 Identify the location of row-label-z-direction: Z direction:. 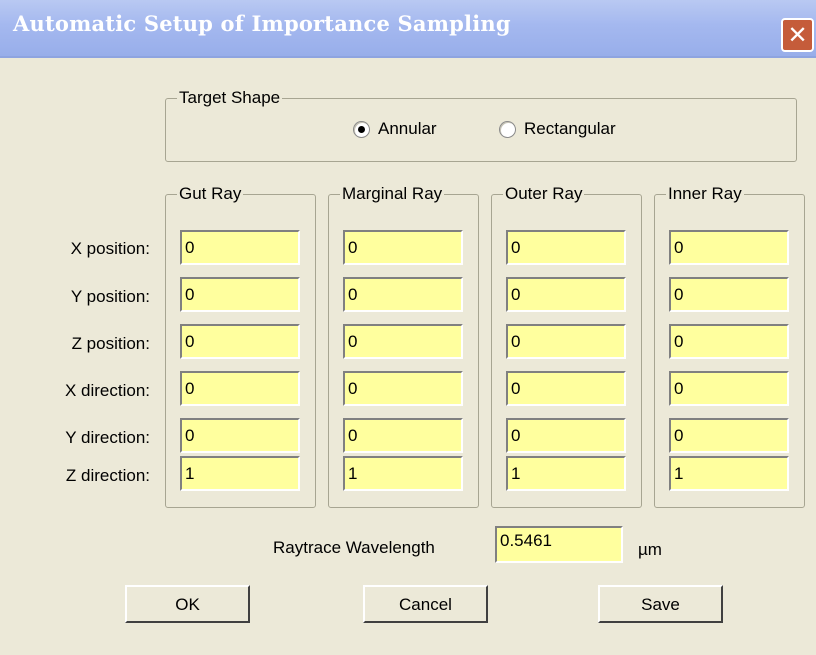
(107, 475).